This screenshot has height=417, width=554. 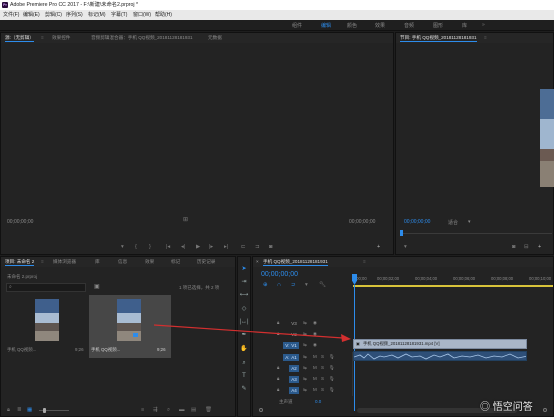 I want to click on menu-title: 字幕(T), so click(x=119, y=15).